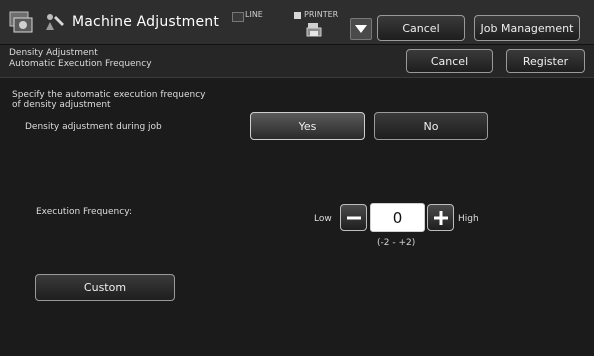 The height and width of the screenshot is (356, 594). Describe the element at coordinates (323, 219) in the screenshot. I see `low-label: Low` at that location.